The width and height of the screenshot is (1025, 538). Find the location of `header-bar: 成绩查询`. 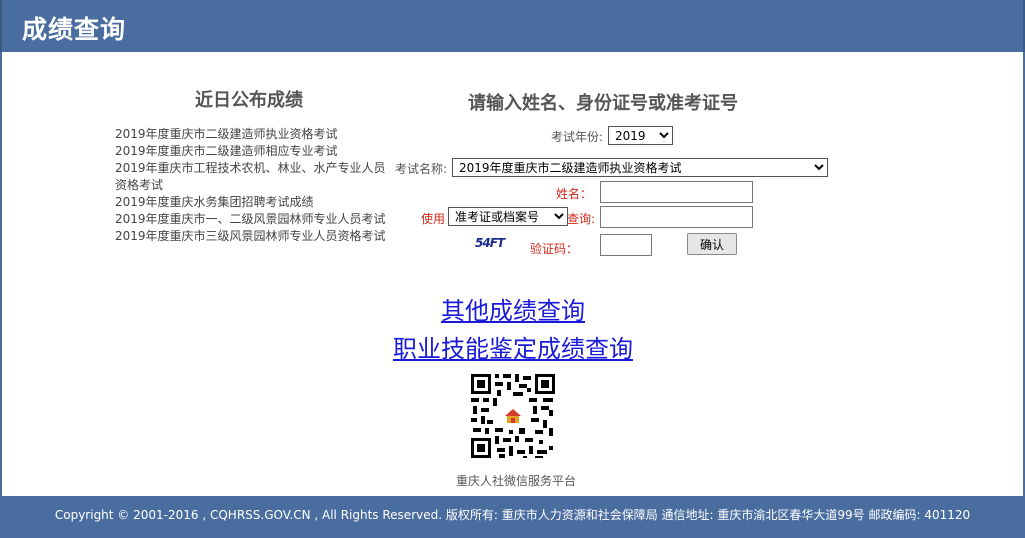

header-bar: 成绩查询 is located at coordinates (512, 26).